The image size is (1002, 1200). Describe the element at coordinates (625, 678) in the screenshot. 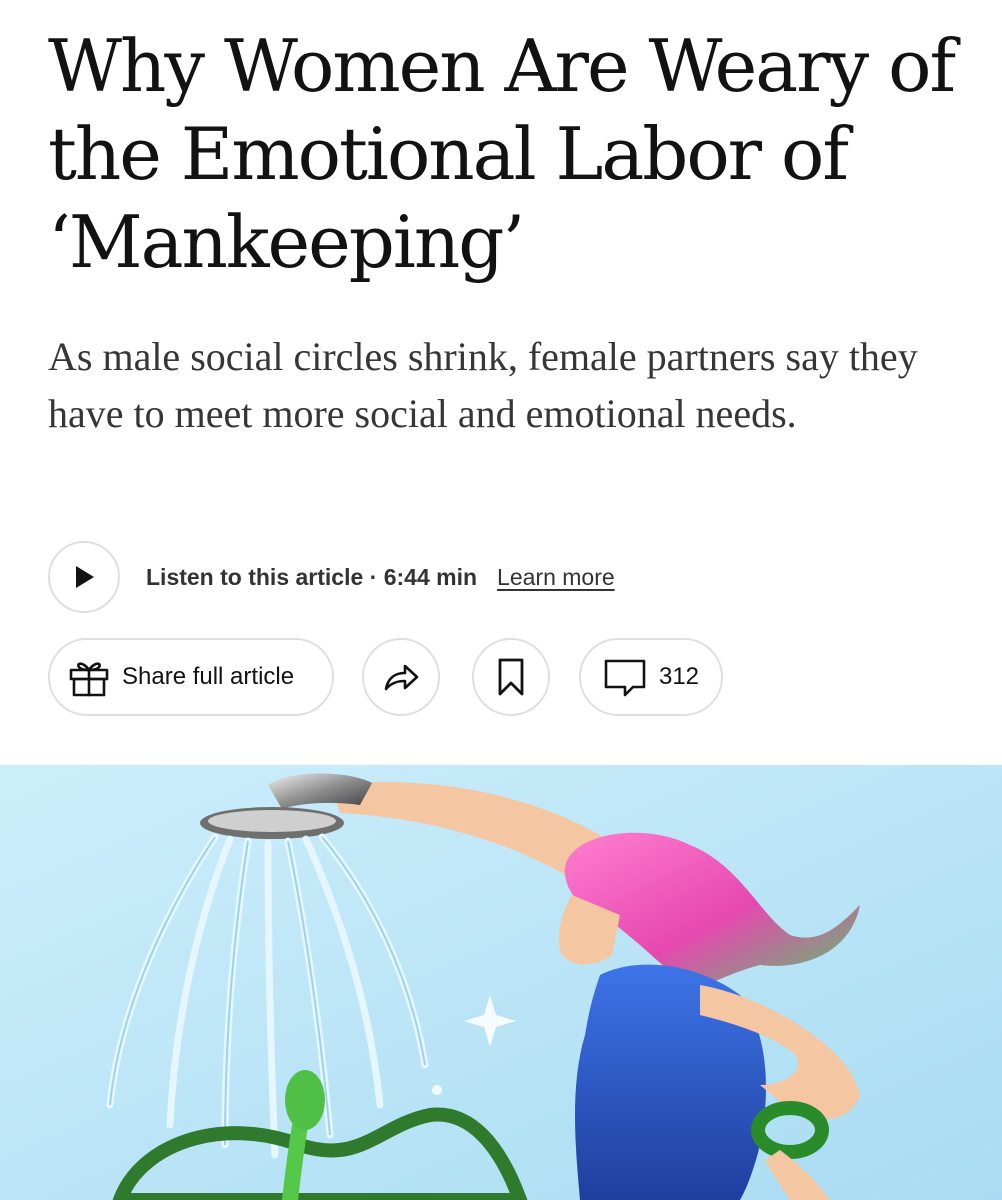

I see `comment-bubble-icon` at that location.